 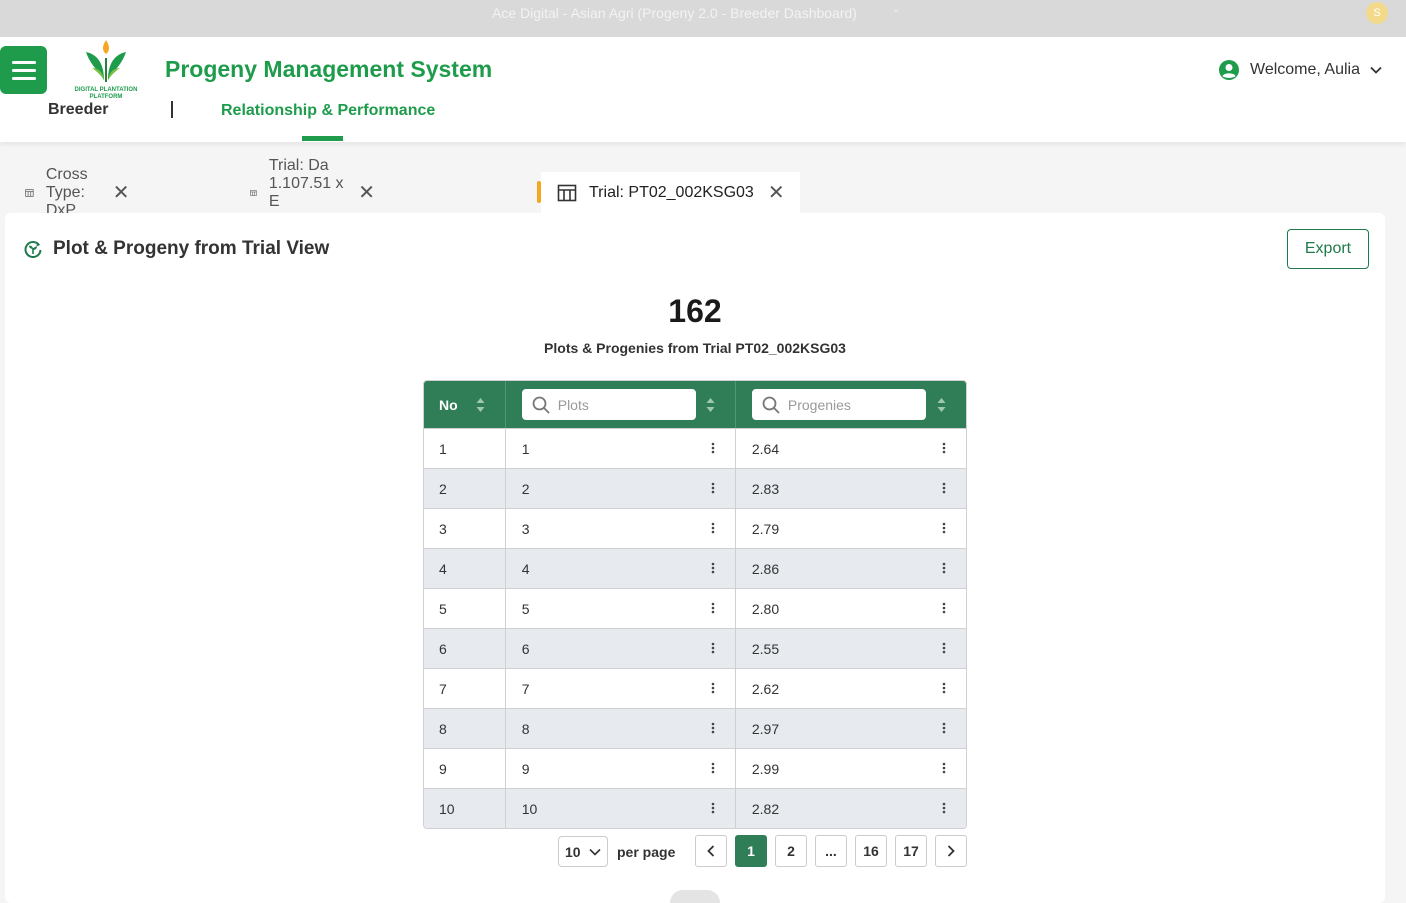 I want to click on plots-search-input, so click(x=622, y=404).